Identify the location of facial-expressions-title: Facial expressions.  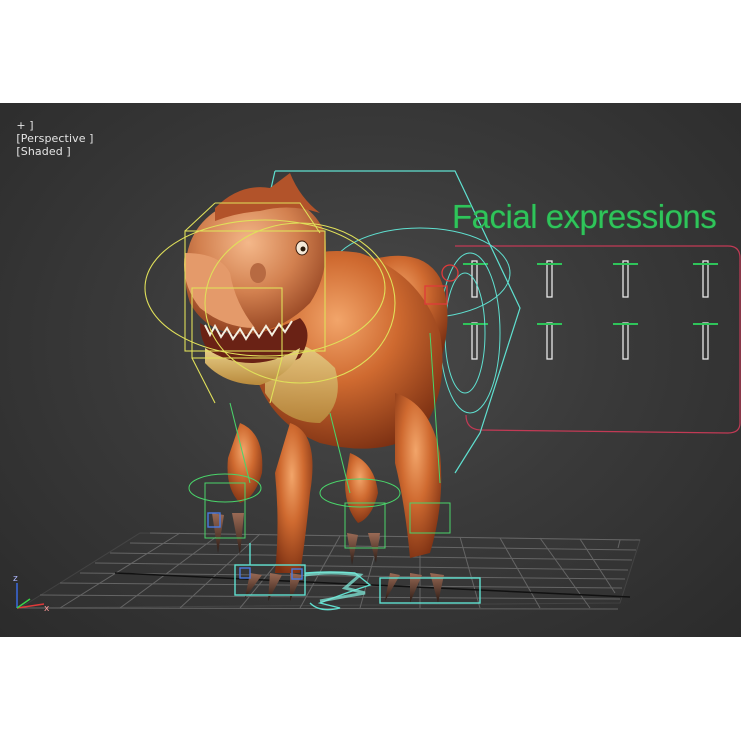
(584, 216).